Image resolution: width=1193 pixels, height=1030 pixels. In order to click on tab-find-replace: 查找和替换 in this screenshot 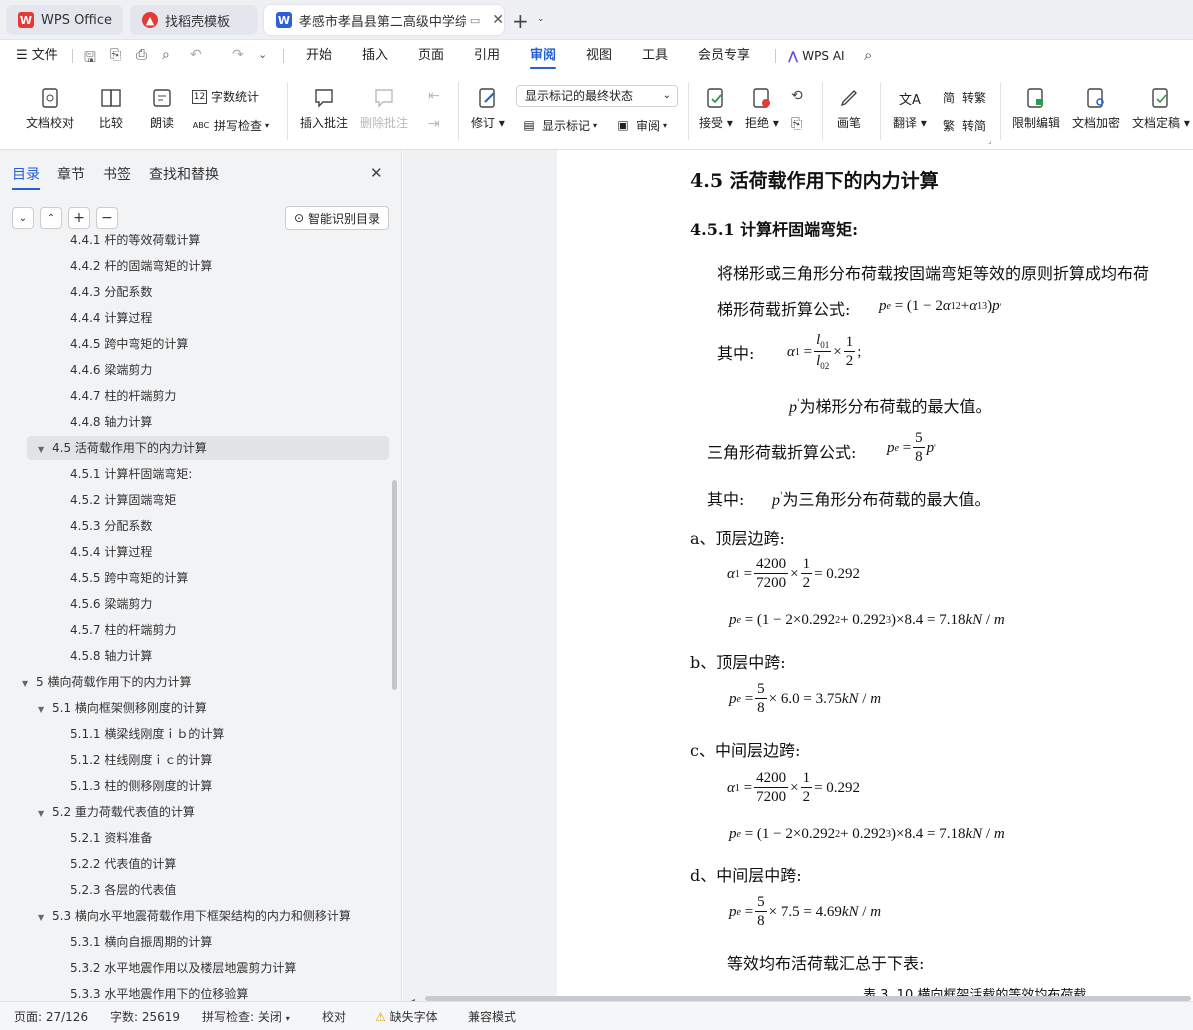, I will do `click(184, 174)`.